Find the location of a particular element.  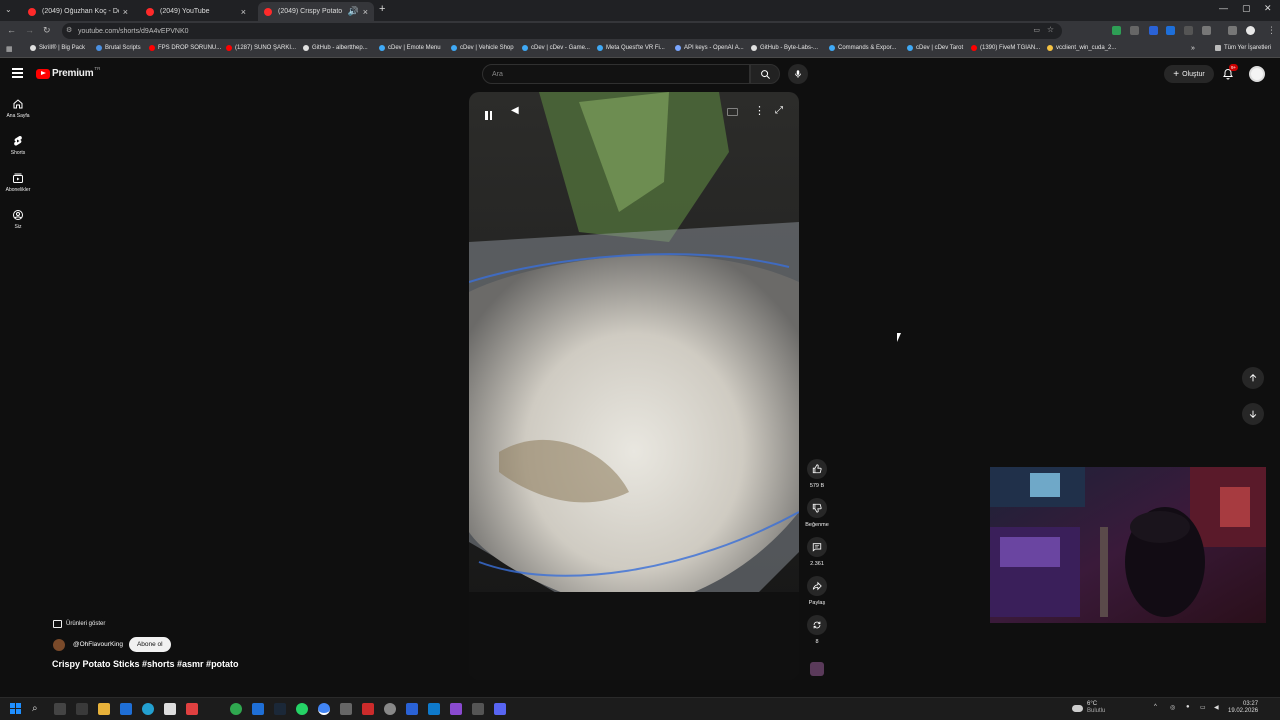

edge-browser-icon is located at coordinates (148, 709).